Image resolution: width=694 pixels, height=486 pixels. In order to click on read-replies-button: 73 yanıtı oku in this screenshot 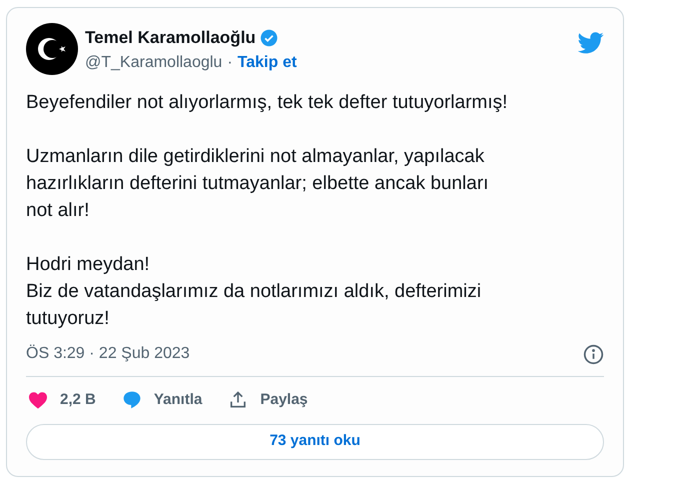, I will do `click(315, 442)`.